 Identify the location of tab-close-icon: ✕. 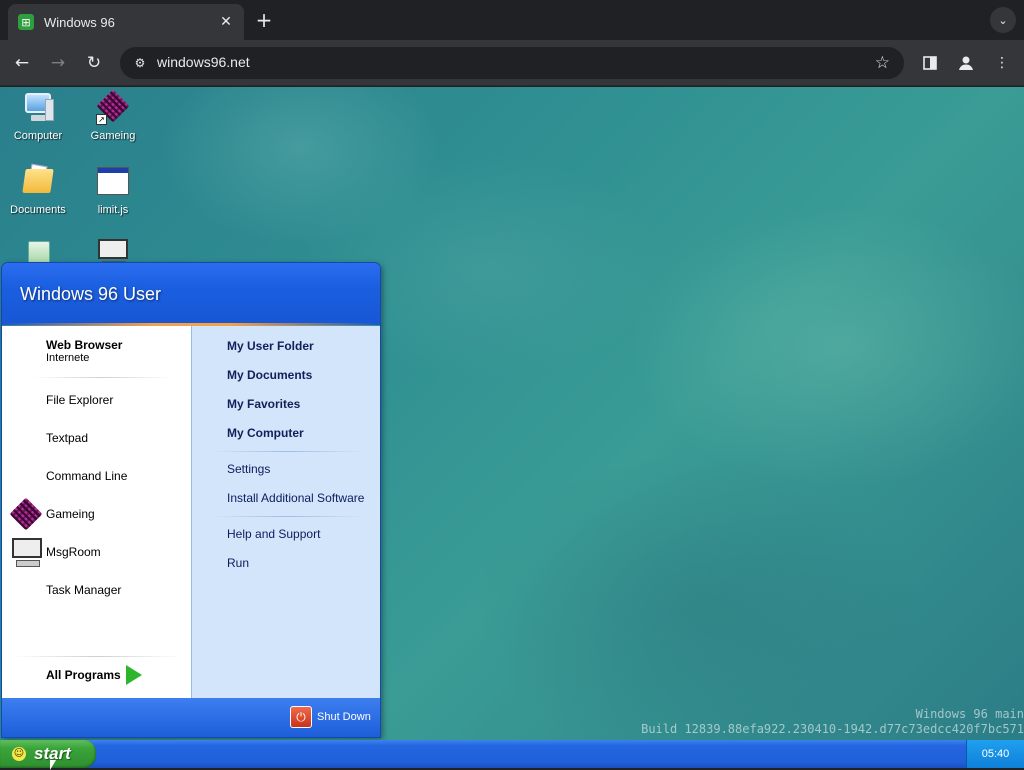
(226, 22).